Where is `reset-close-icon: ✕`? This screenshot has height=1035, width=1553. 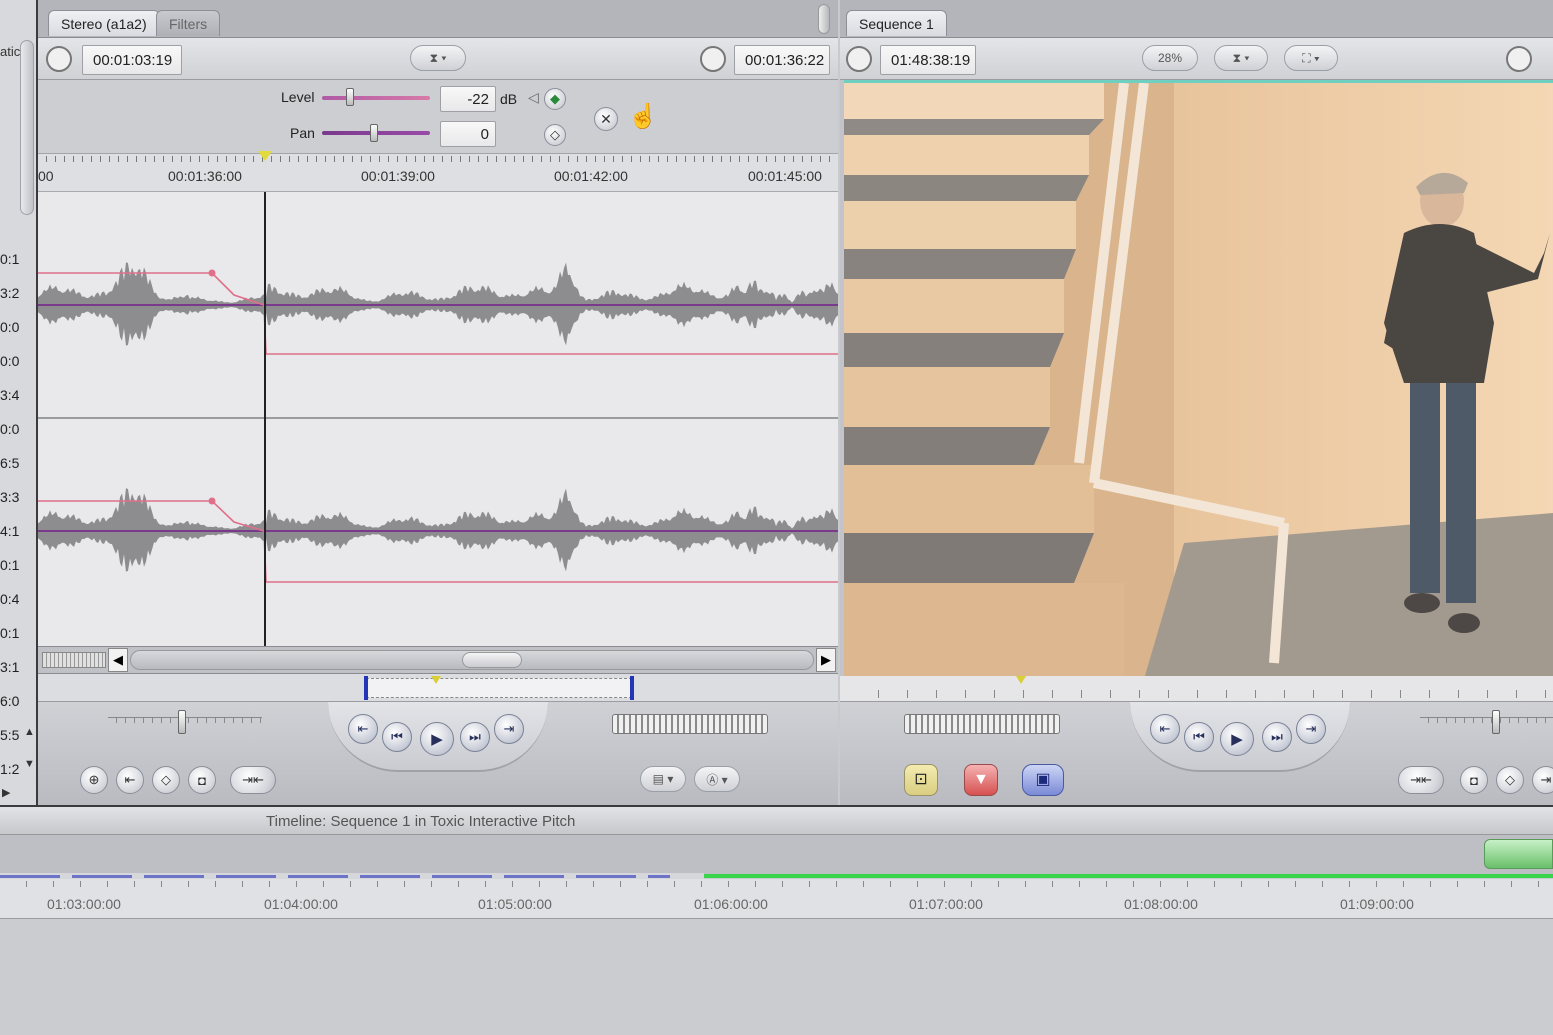
reset-close-icon: ✕ is located at coordinates (606, 119).